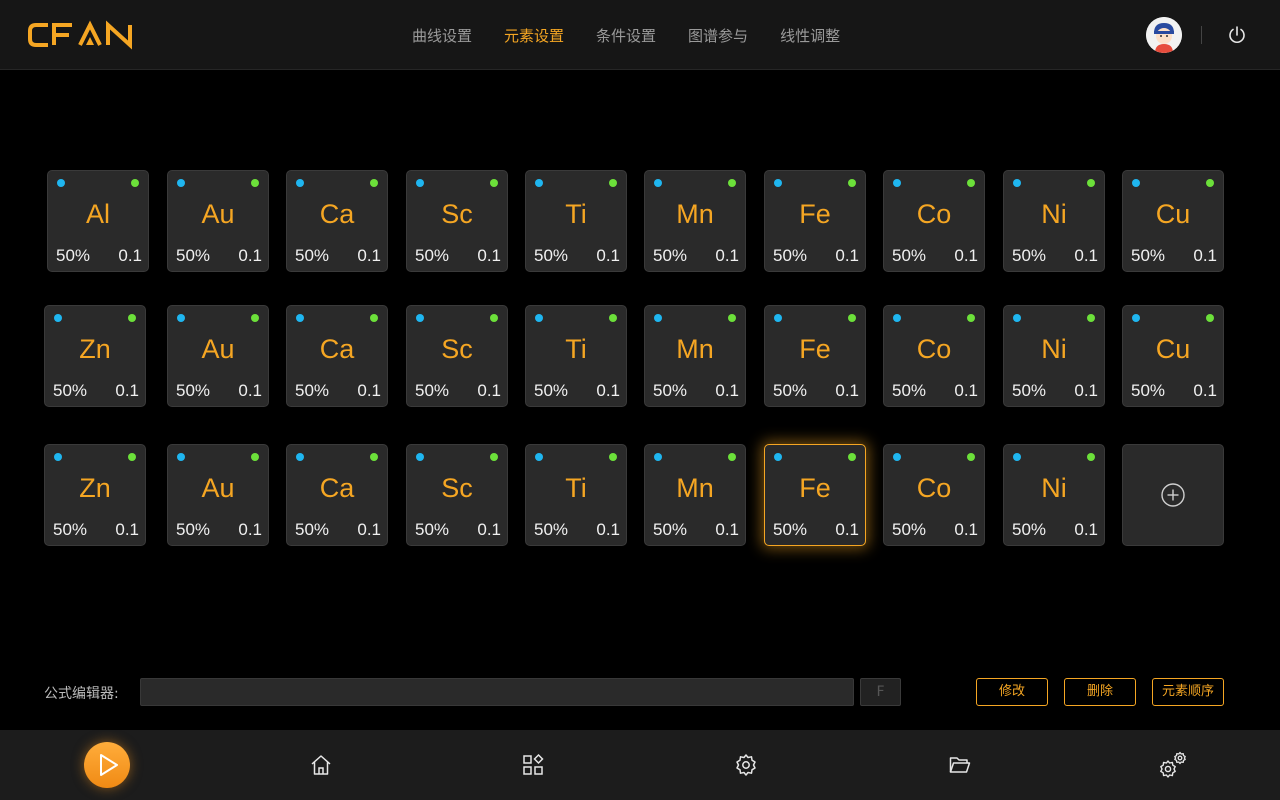 The width and height of the screenshot is (1280, 800). Describe the element at coordinates (960, 765) in the screenshot. I see `folder-icon` at that location.